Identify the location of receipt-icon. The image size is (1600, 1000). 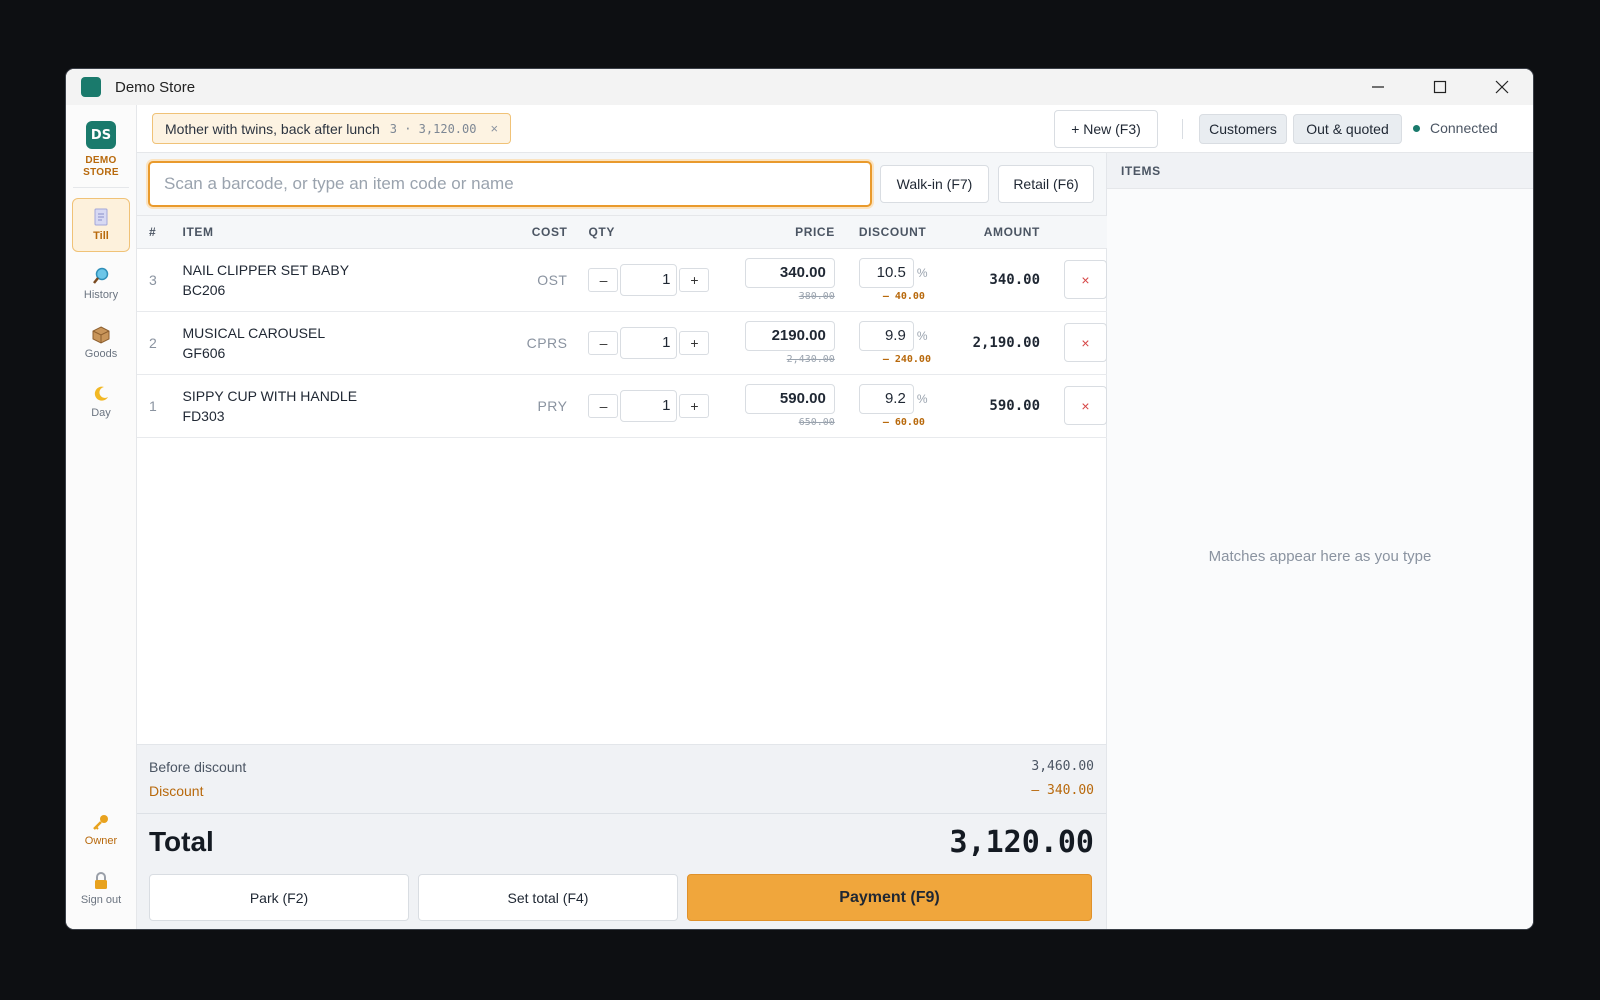
(101, 219).